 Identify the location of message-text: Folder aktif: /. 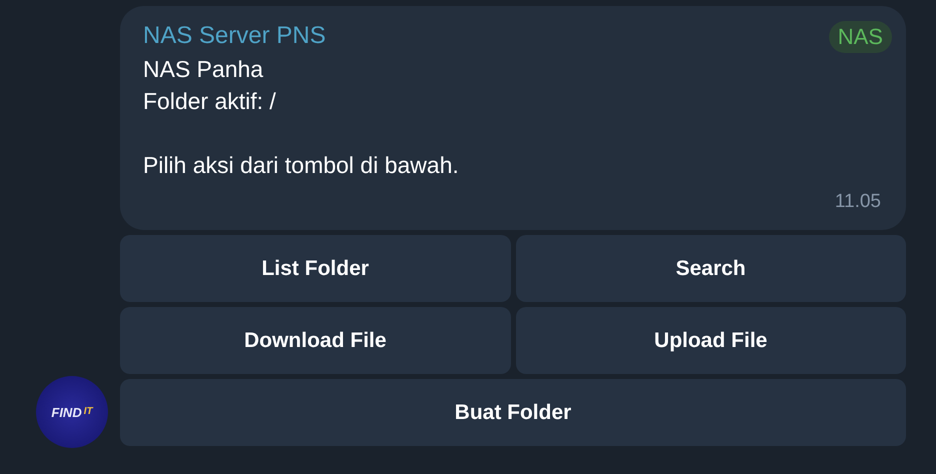
(209, 101).